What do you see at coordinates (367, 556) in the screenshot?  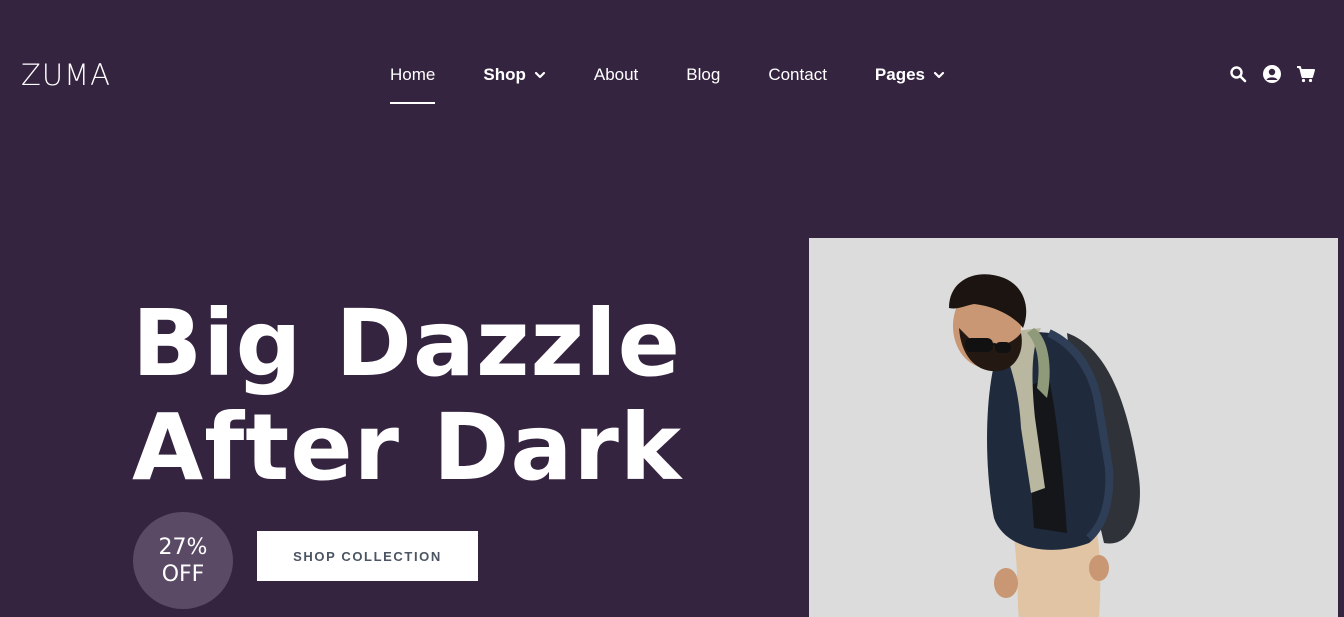 I see `shop-collection-button: SHOP COLLECTION` at bounding box center [367, 556].